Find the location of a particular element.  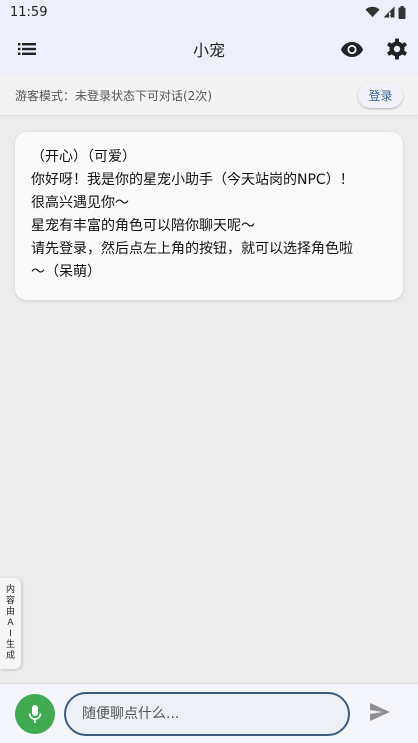

ai-tag-char: 内 is located at coordinates (10, 590).